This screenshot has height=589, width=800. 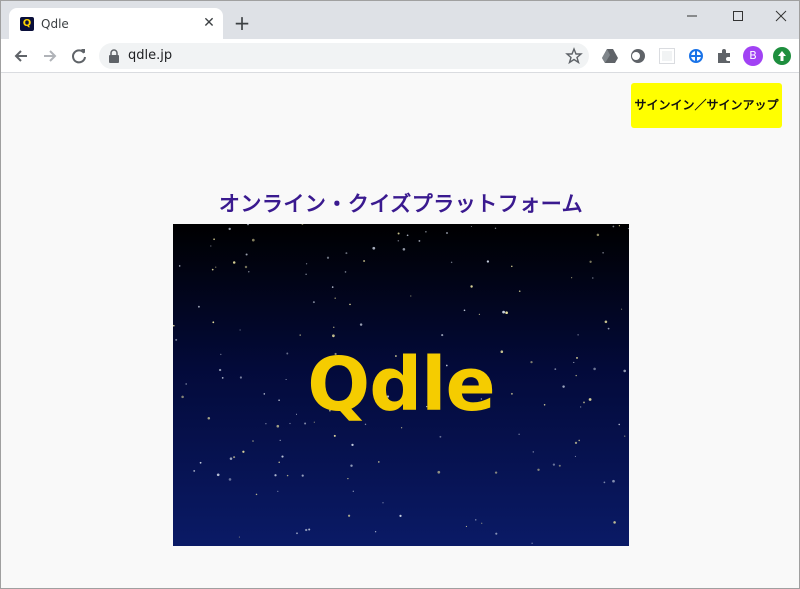 I want to click on signin-signup-button: サインイン／サインアップ, so click(x=706, y=105).